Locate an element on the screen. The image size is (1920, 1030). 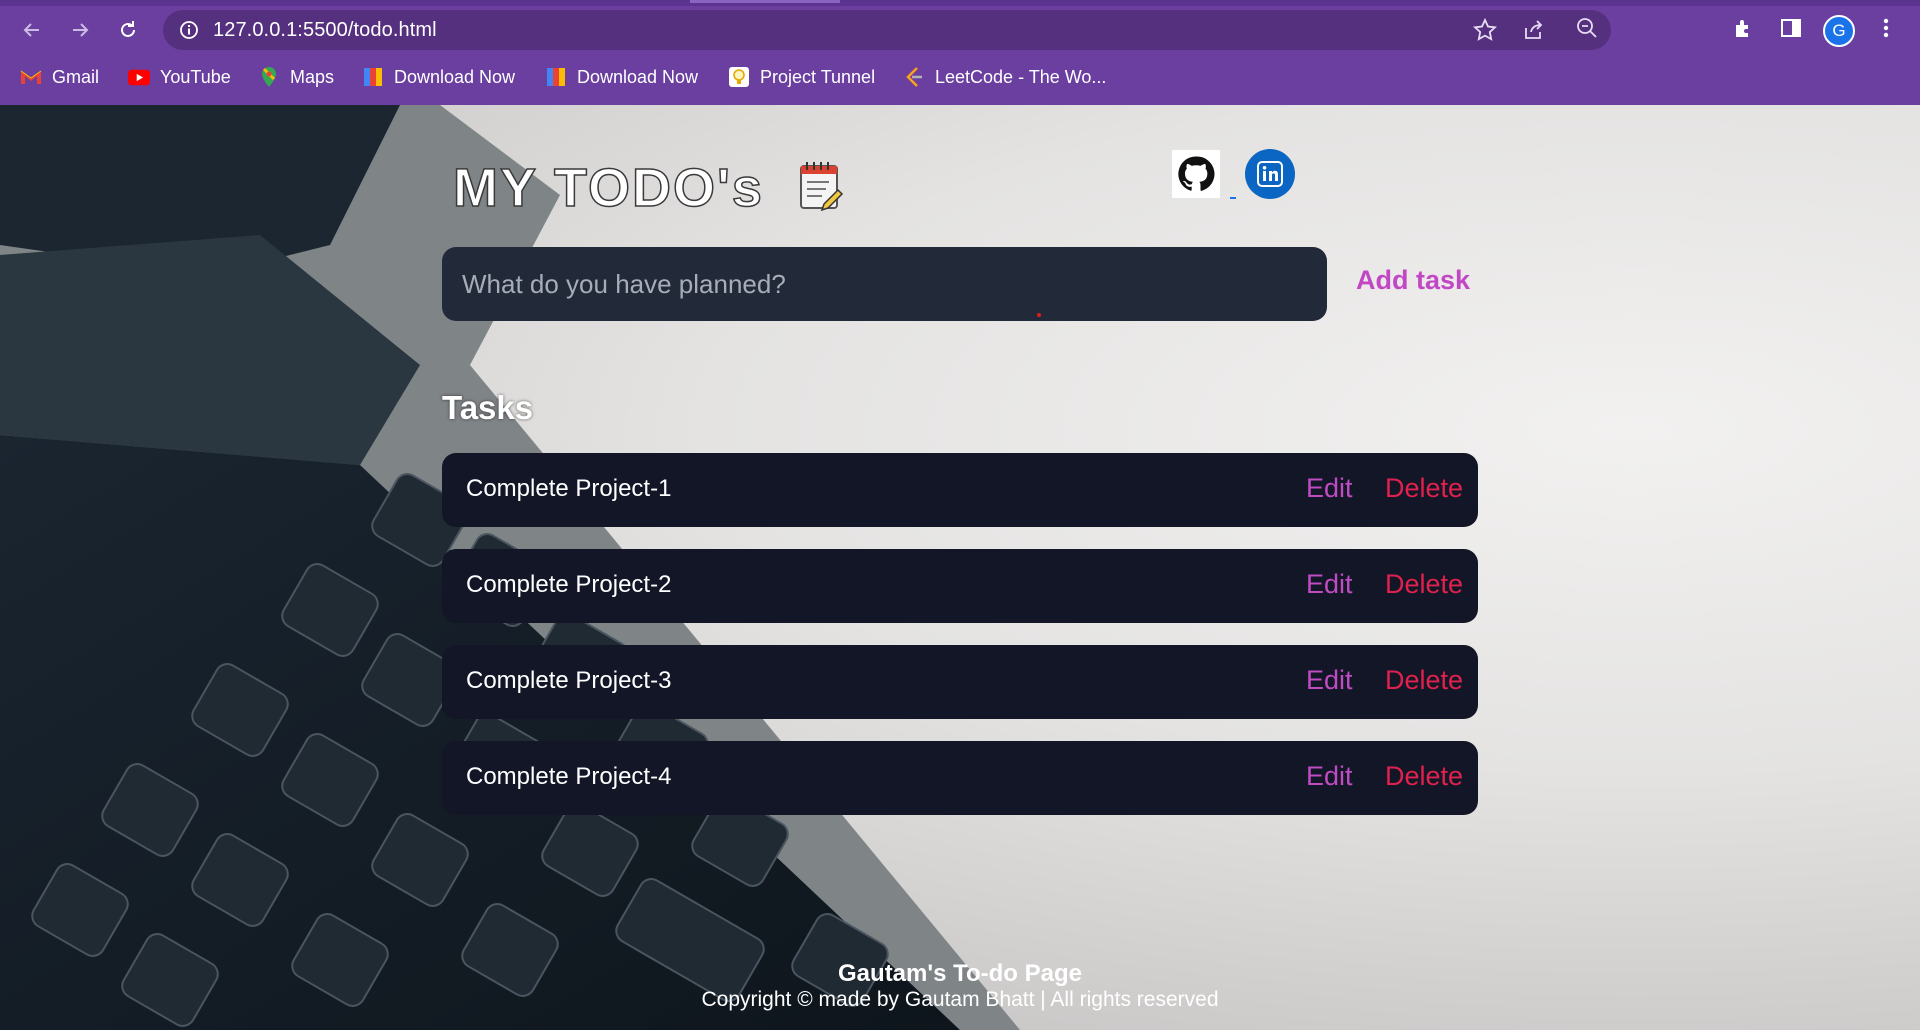
zoom-out-icon is located at coordinates (1587, 28).